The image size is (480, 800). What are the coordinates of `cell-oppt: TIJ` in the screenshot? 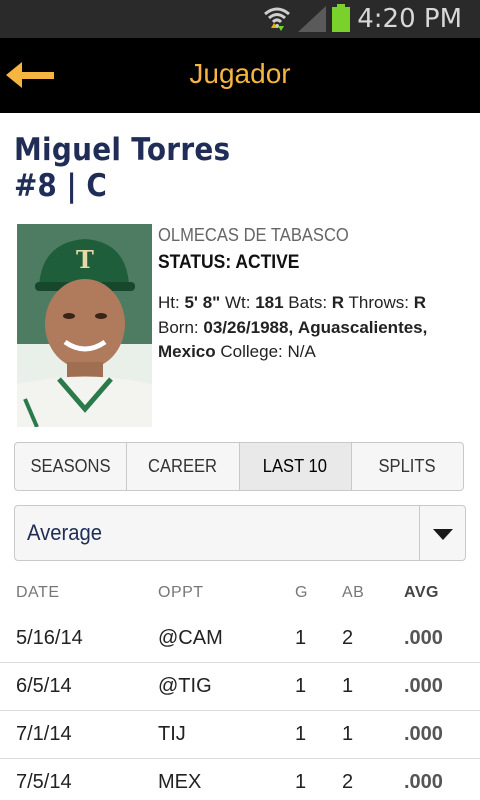 It's located at (172, 734).